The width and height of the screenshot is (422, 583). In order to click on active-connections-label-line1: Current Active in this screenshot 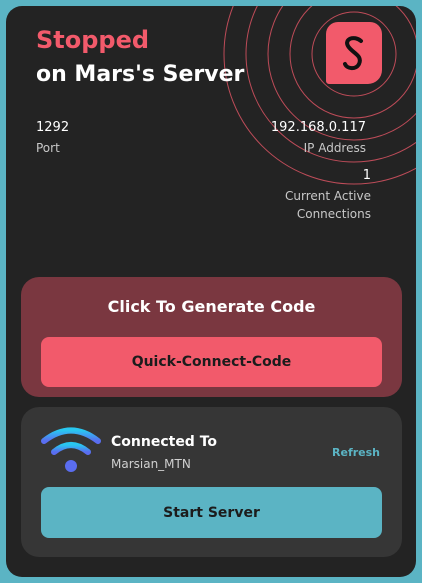, I will do `click(327, 196)`.